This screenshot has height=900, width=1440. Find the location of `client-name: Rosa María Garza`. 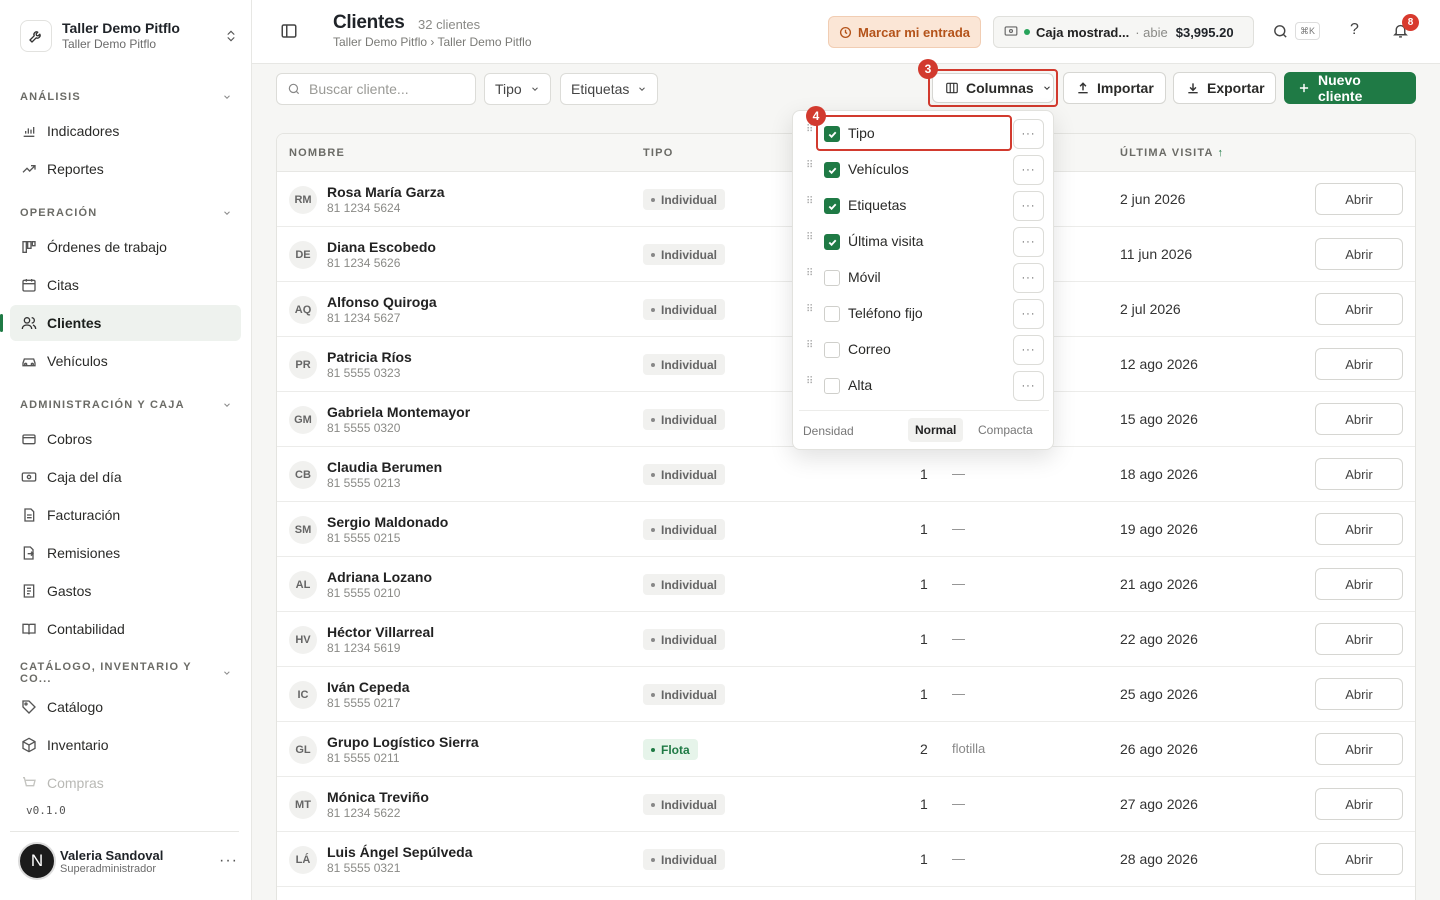

client-name: Rosa María Garza is located at coordinates (386, 192).